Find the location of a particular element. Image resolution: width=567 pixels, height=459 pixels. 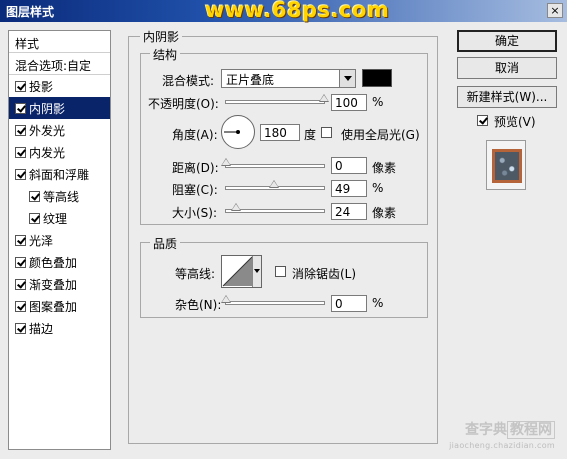

watermark-url: jiaocheng.chazidian.com is located at coordinates (502, 445).